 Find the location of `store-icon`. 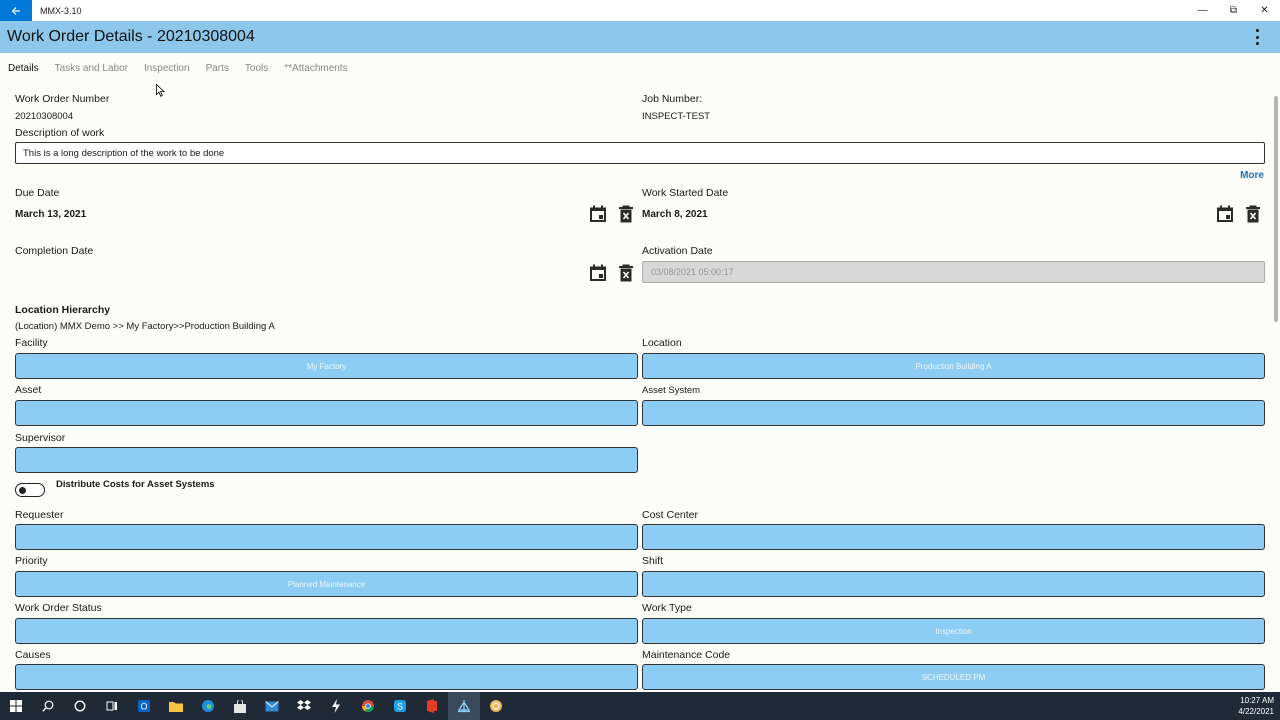

store-icon is located at coordinates (240, 706).